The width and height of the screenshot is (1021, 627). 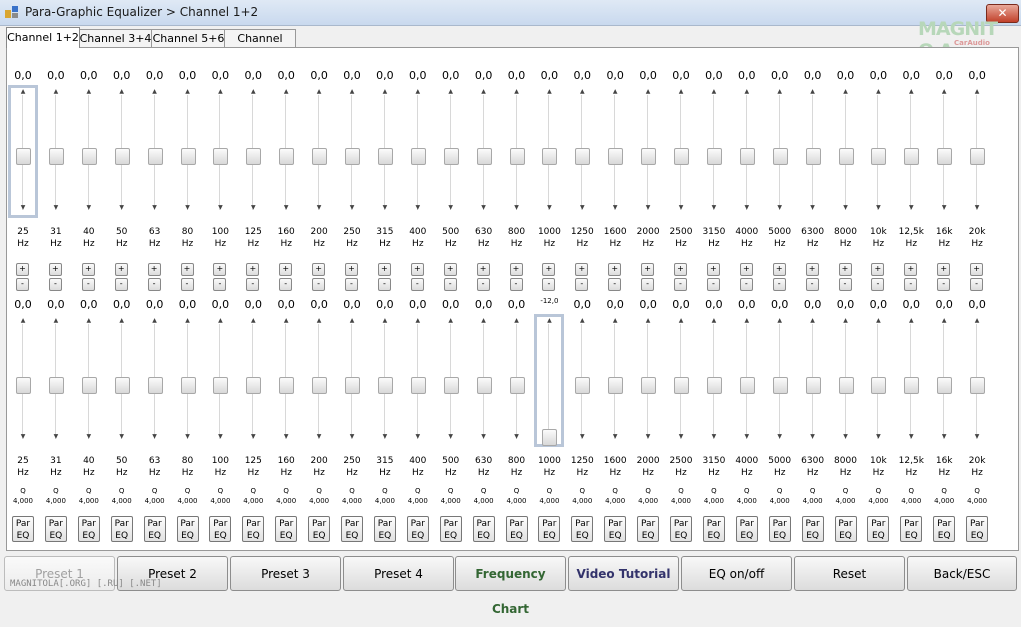 I want to click on par-eq-label-line2: EQ, so click(x=582, y=536).